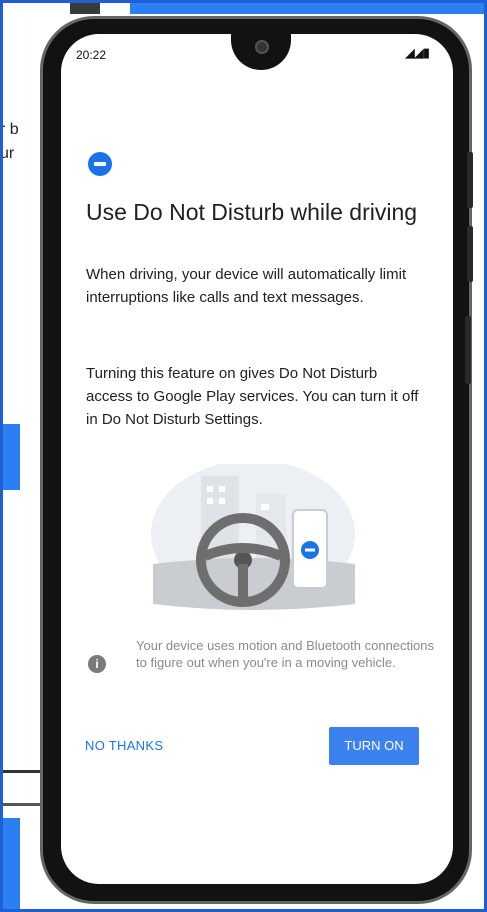  I want to click on background-phone-edge, so click(20, 788).